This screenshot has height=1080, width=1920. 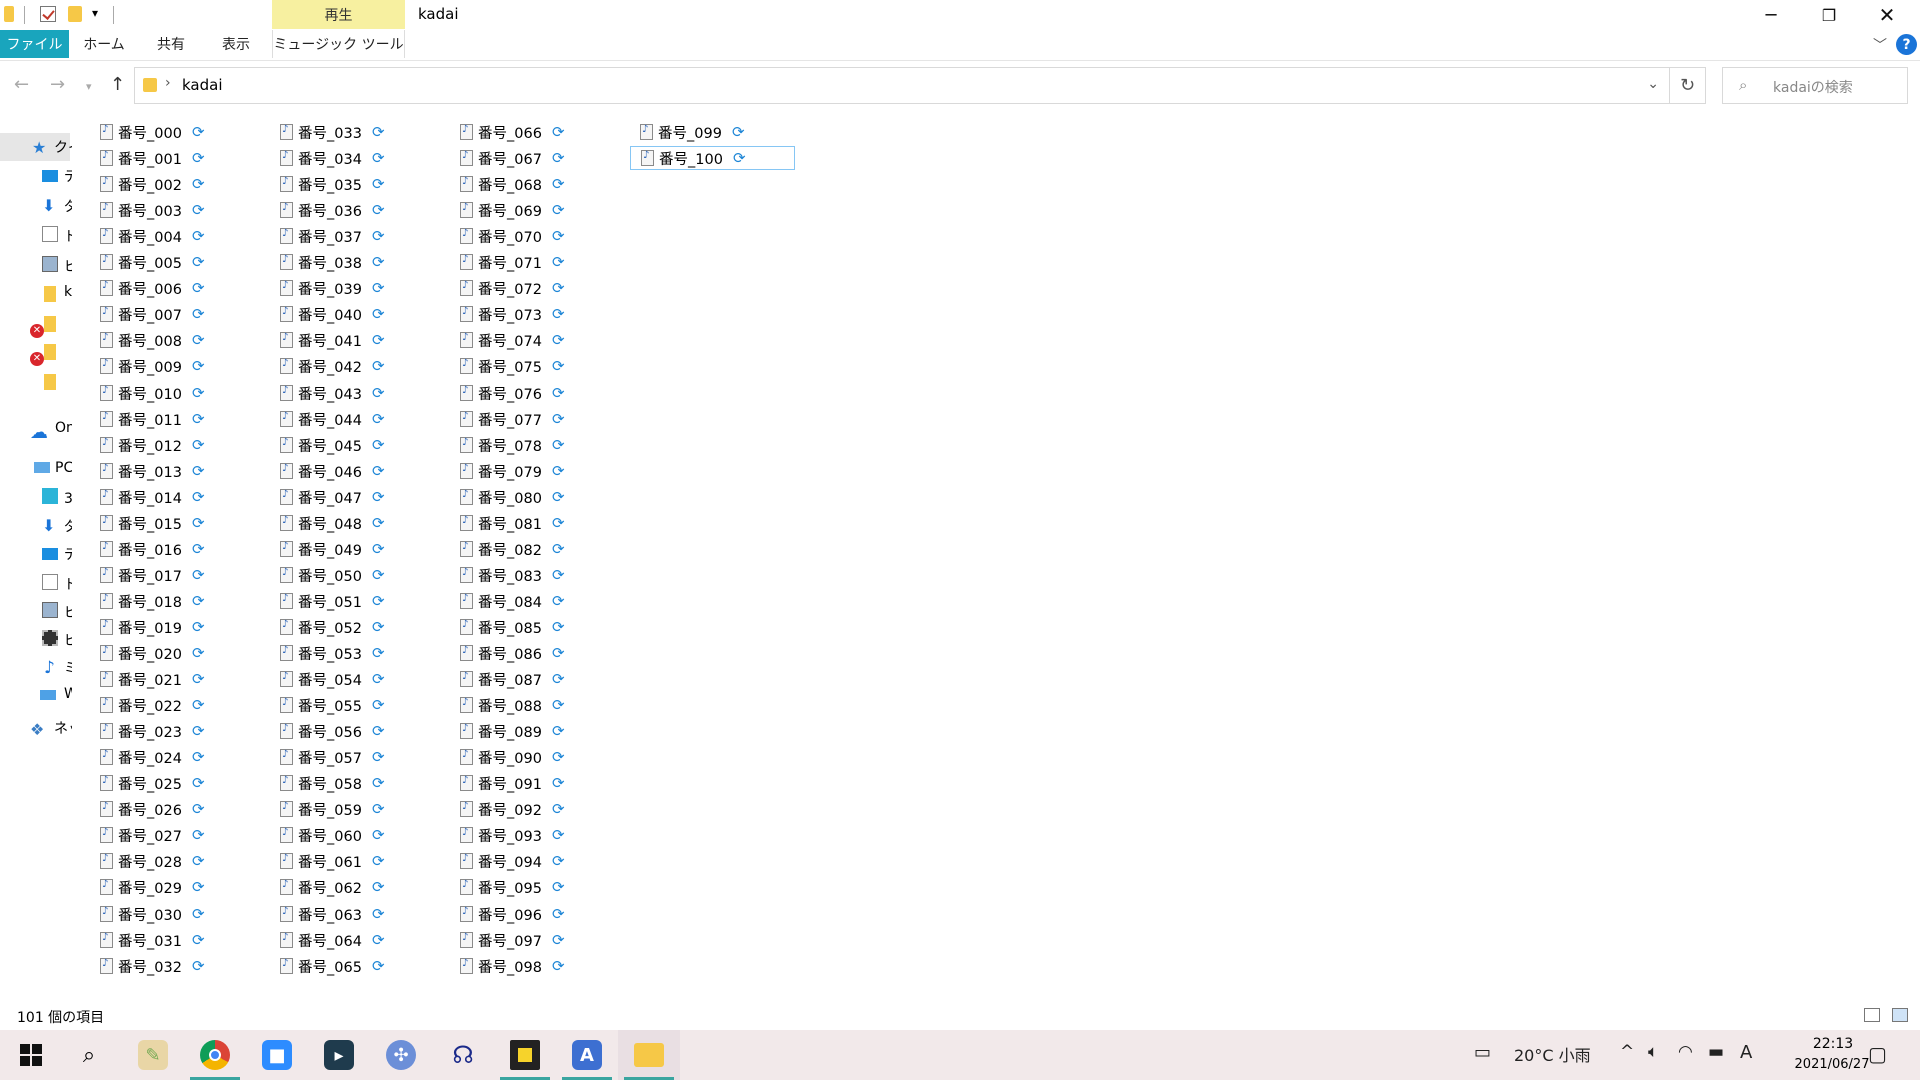 What do you see at coordinates (352, 887) in the screenshot?
I see `list-item: 番号_062 ⟳` at bounding box center [352, 887].